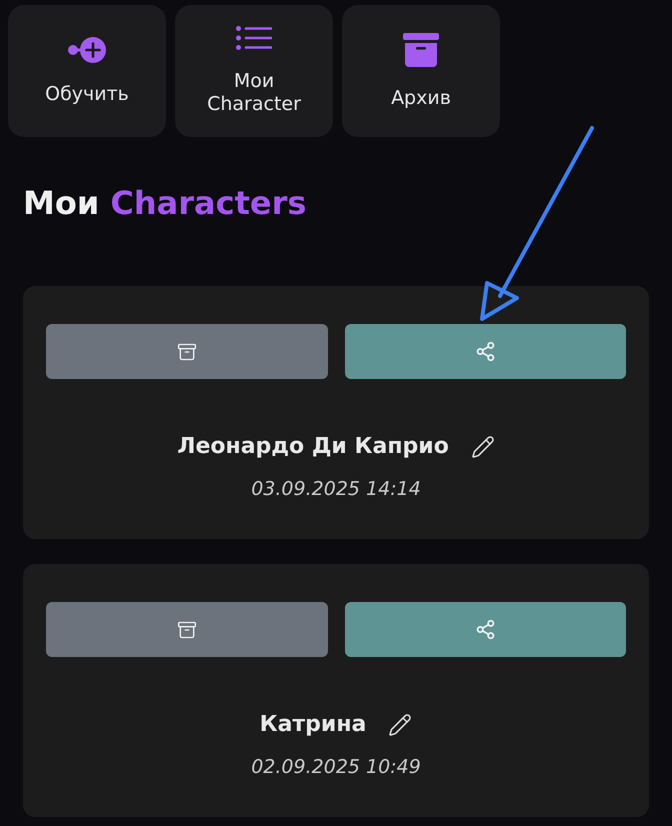  Describe the element at coordinates (336, 767) in the screenshot. I see `character-date: 02.09.2025 10:49` at that location.